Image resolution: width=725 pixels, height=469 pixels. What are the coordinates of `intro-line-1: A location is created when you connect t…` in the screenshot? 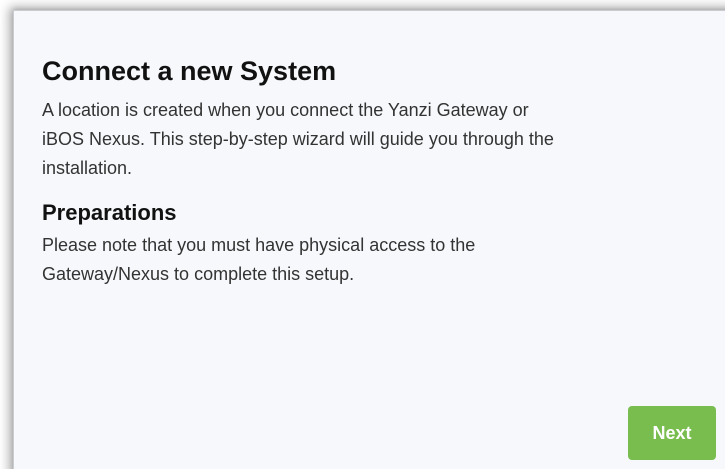 It's located at (285, 110).